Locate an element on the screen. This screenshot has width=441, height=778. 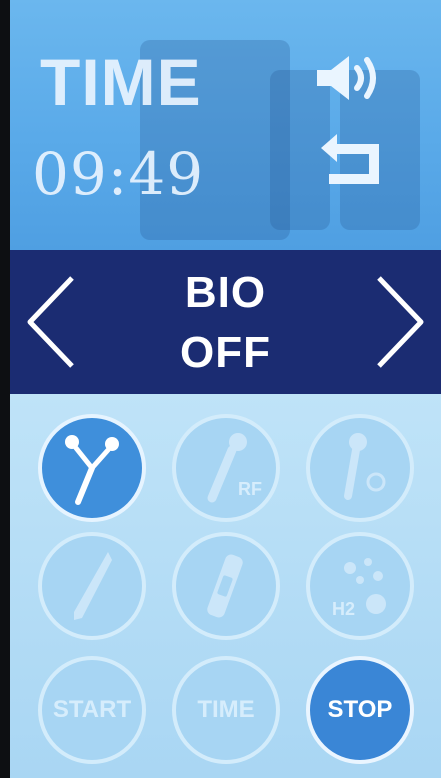
speaker-icon is located at coordinates (346, 78).